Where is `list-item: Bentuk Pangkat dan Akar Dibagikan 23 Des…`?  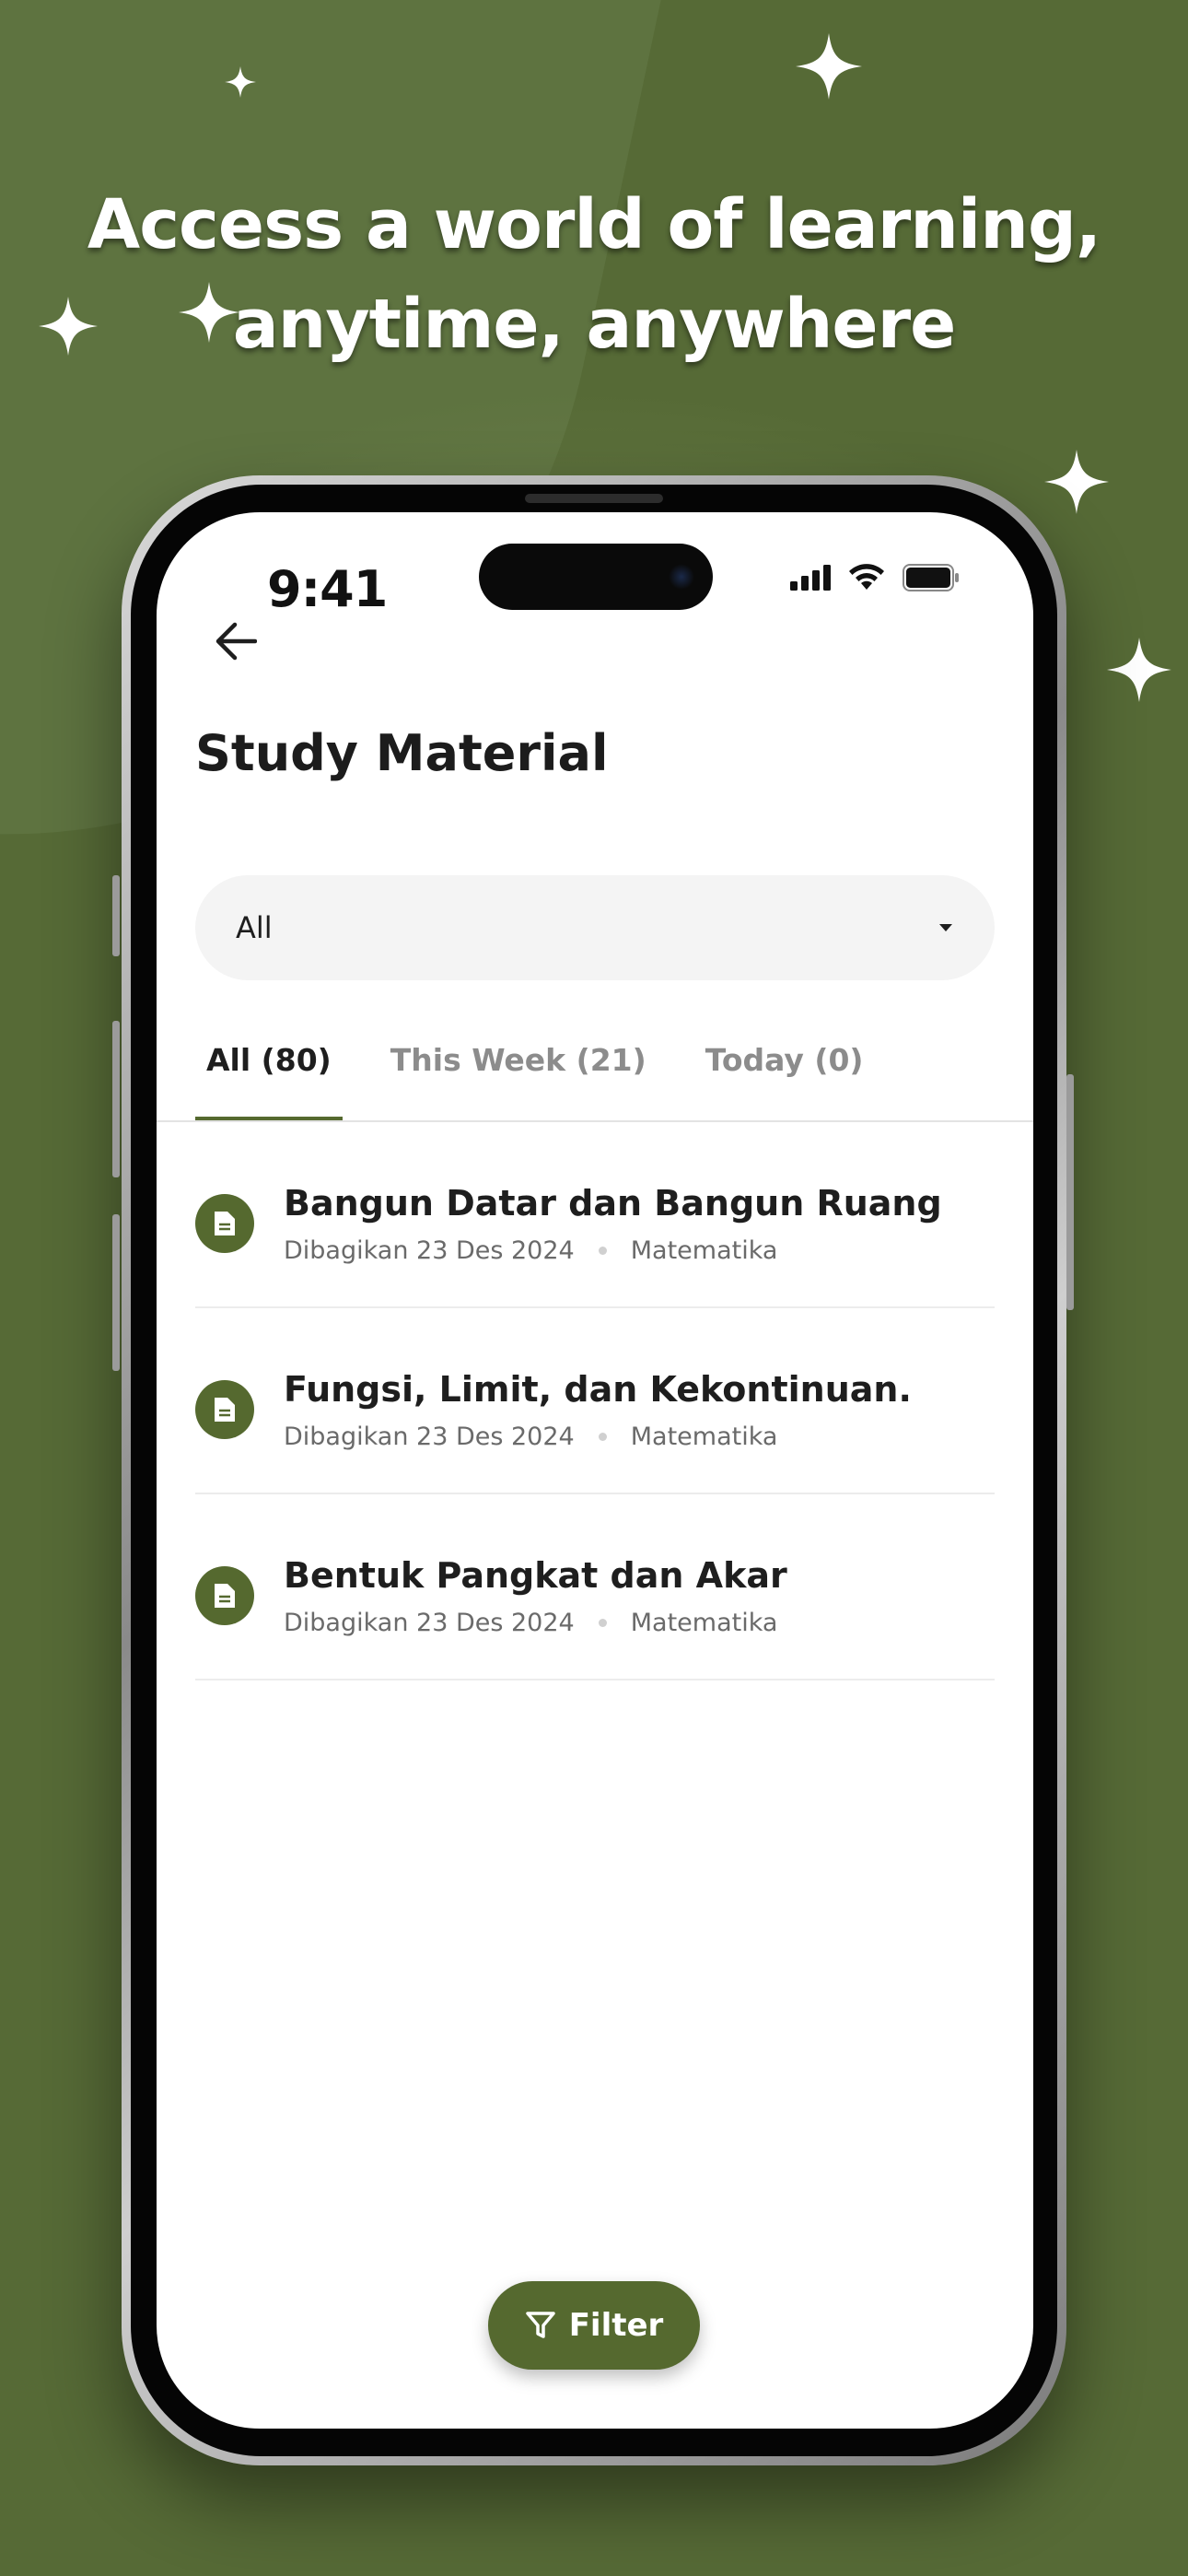 list-item: Bentuk Pangkat dan Akar Dibagikan 23 Des… is located at coordinates (595, 1587).